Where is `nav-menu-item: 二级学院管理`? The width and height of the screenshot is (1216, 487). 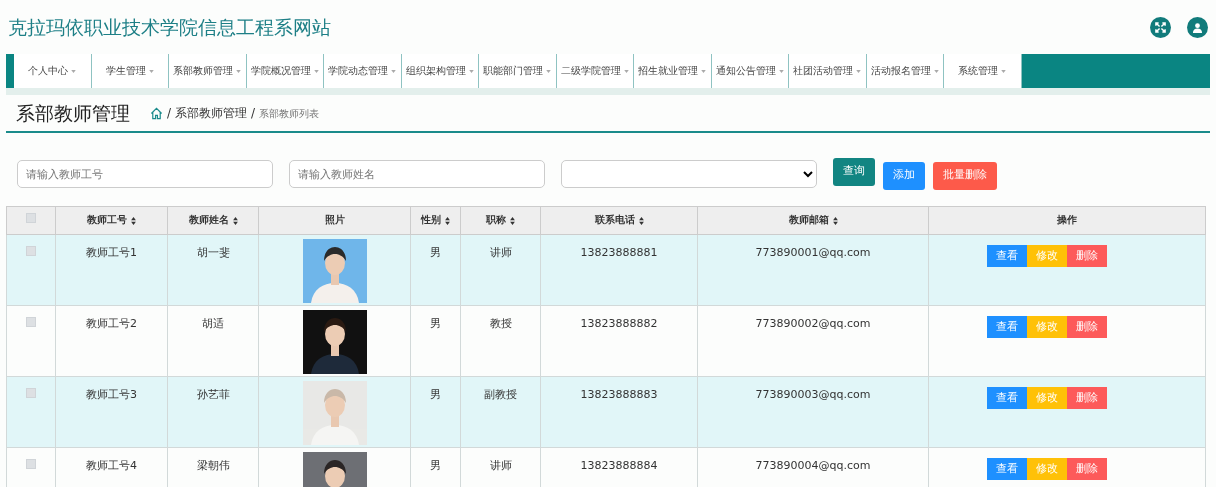 nav-menu-item: 二级学院管理 is located at coordinates (595, 71).